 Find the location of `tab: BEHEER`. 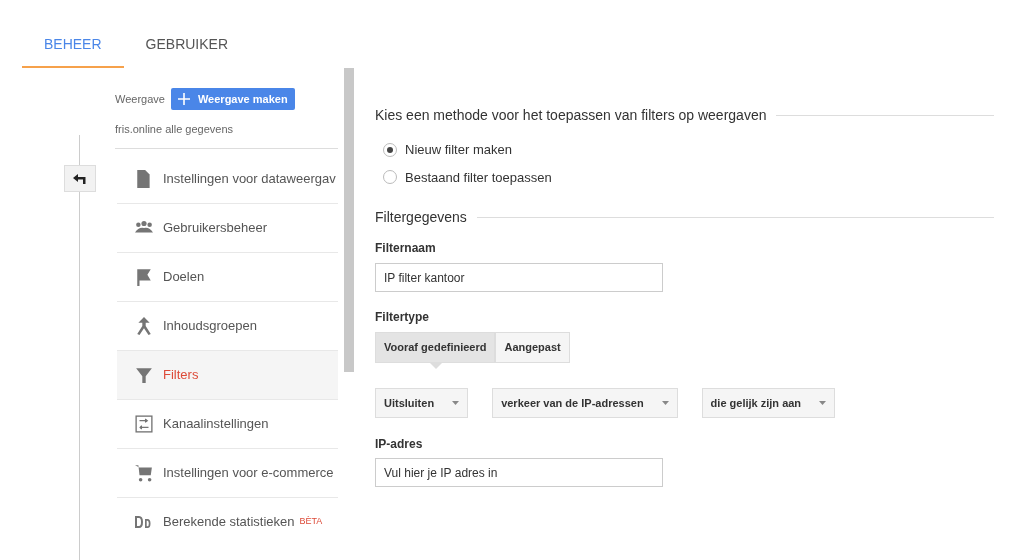

tab: BEHEER is located at coordinates (73, 45).